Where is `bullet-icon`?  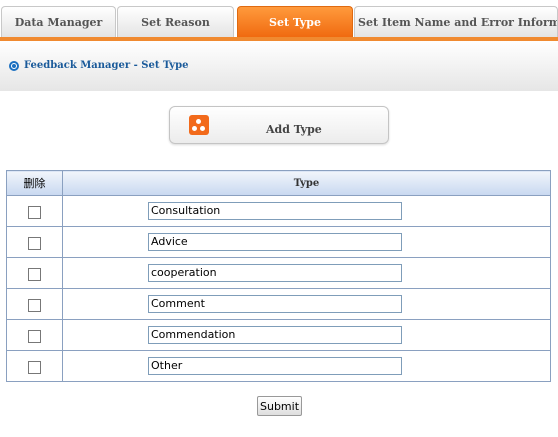 bullet-icon is located at coordinates (14, 66).